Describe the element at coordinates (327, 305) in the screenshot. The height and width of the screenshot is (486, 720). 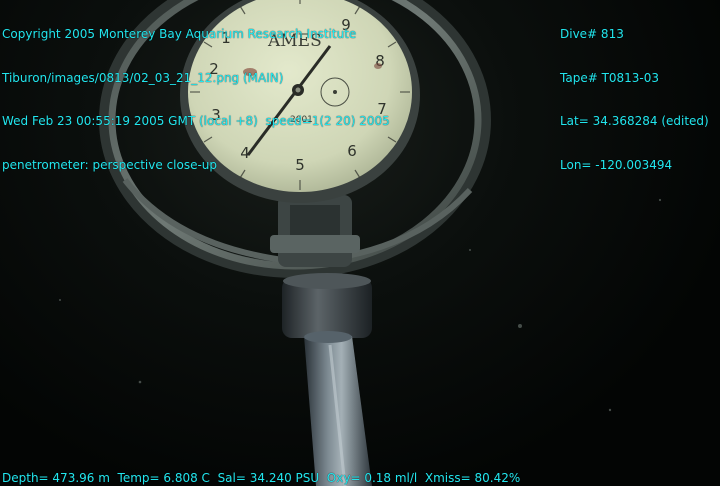
I see `rod-collar` at that location.